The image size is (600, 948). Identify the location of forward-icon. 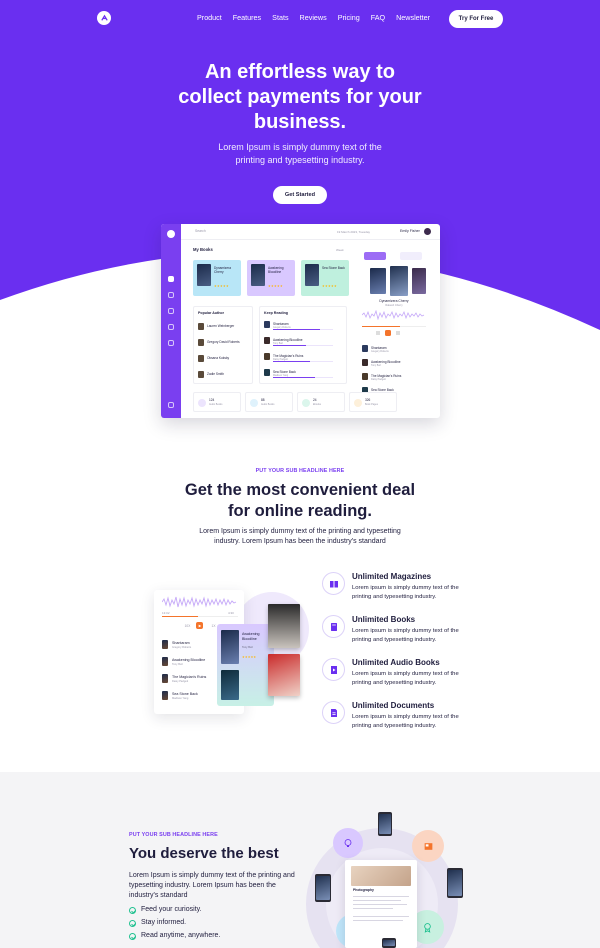
(398, 333).